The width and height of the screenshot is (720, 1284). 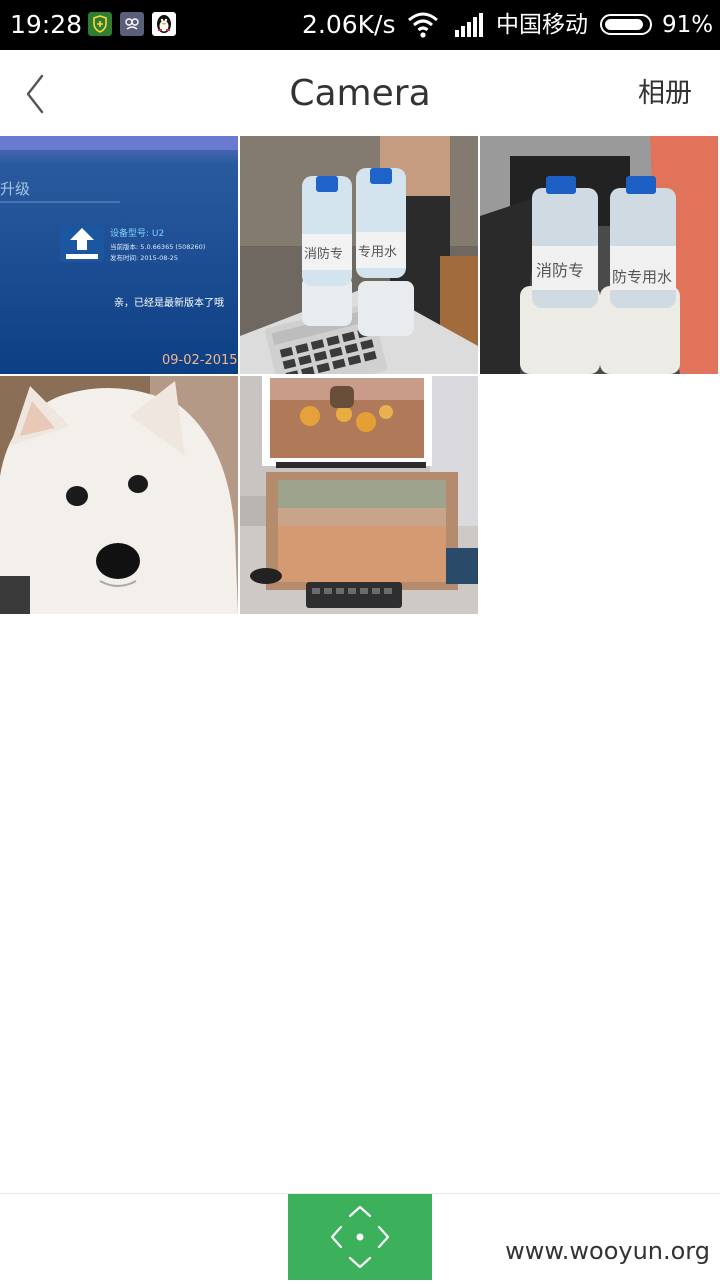 What do you see at coordinates (377, 252) in the screenshot?
I see `bottle-label-2: 专用水` at bounding box center [377, 252].